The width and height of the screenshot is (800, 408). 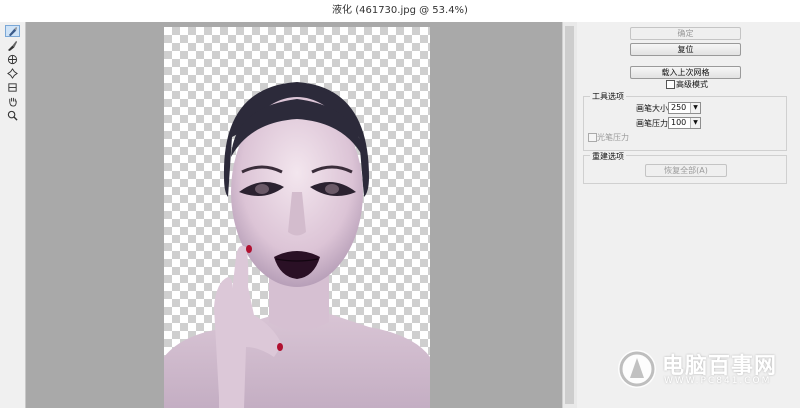 I want to click on reconstruct-options-title: 重建选项, so click(x=608, y=156).